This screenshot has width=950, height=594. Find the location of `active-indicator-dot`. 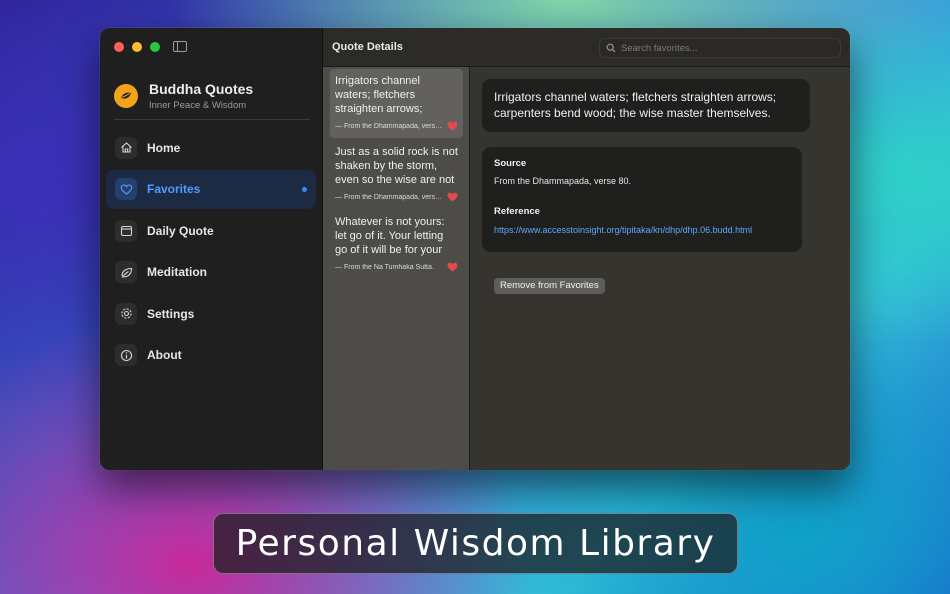

active-indicator-dot is located at coordinates (304, 189).